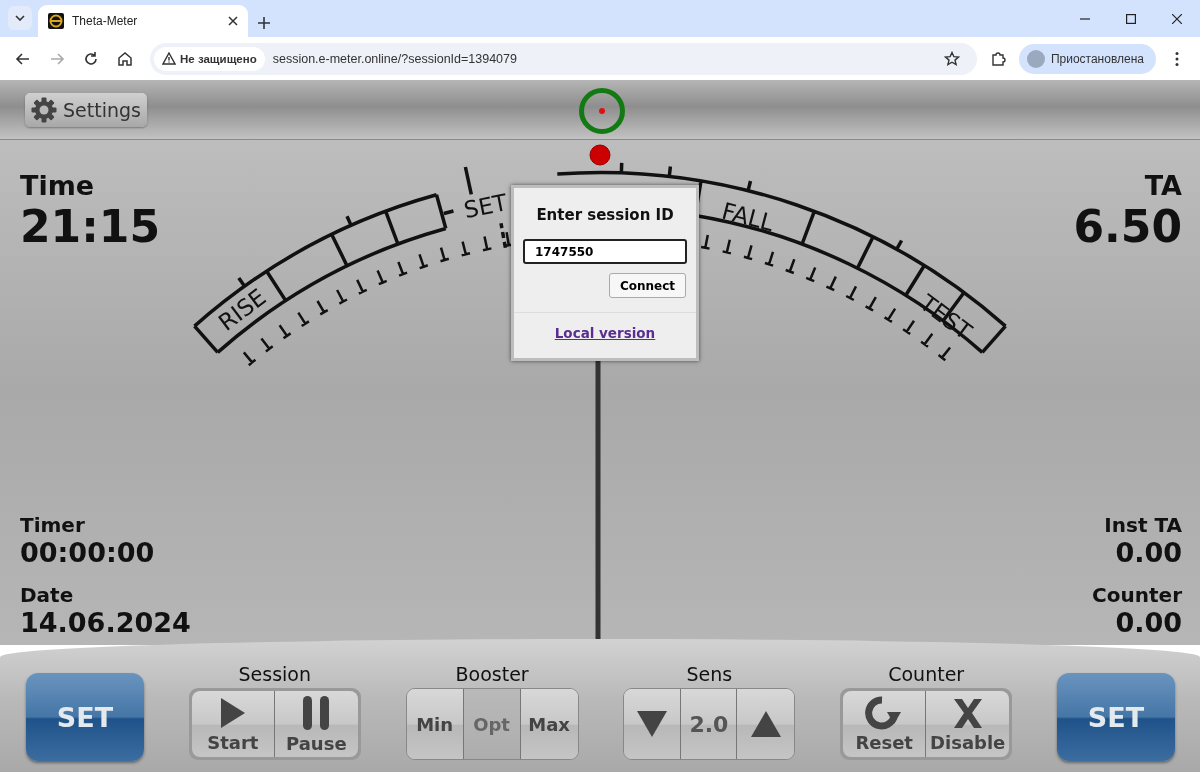 The width and height of the screenshot is (1200, 772). Describe the element at coordinates (44, 109) in the screenshot. I see `gear-icon` at that location.